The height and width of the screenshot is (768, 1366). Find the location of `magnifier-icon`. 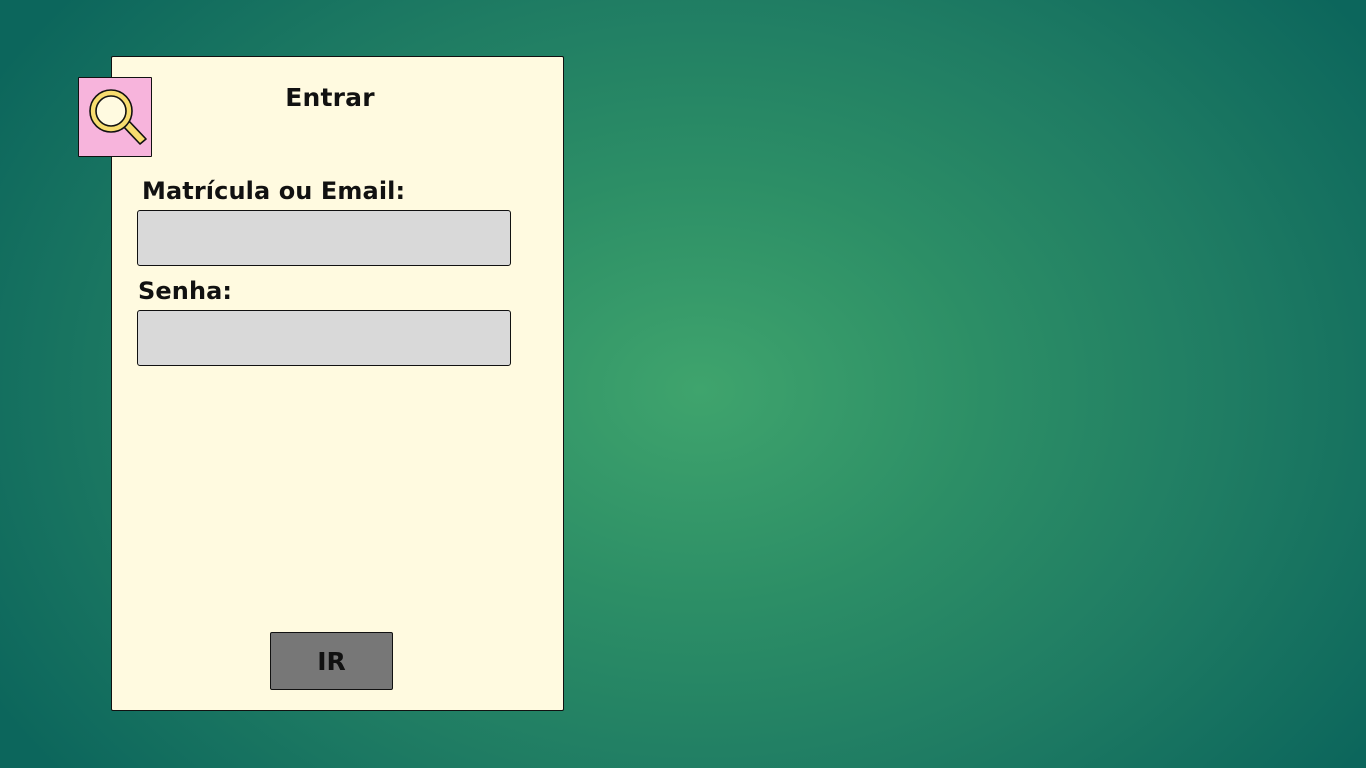

magnifier-icon is located at coordinates (118, 117).